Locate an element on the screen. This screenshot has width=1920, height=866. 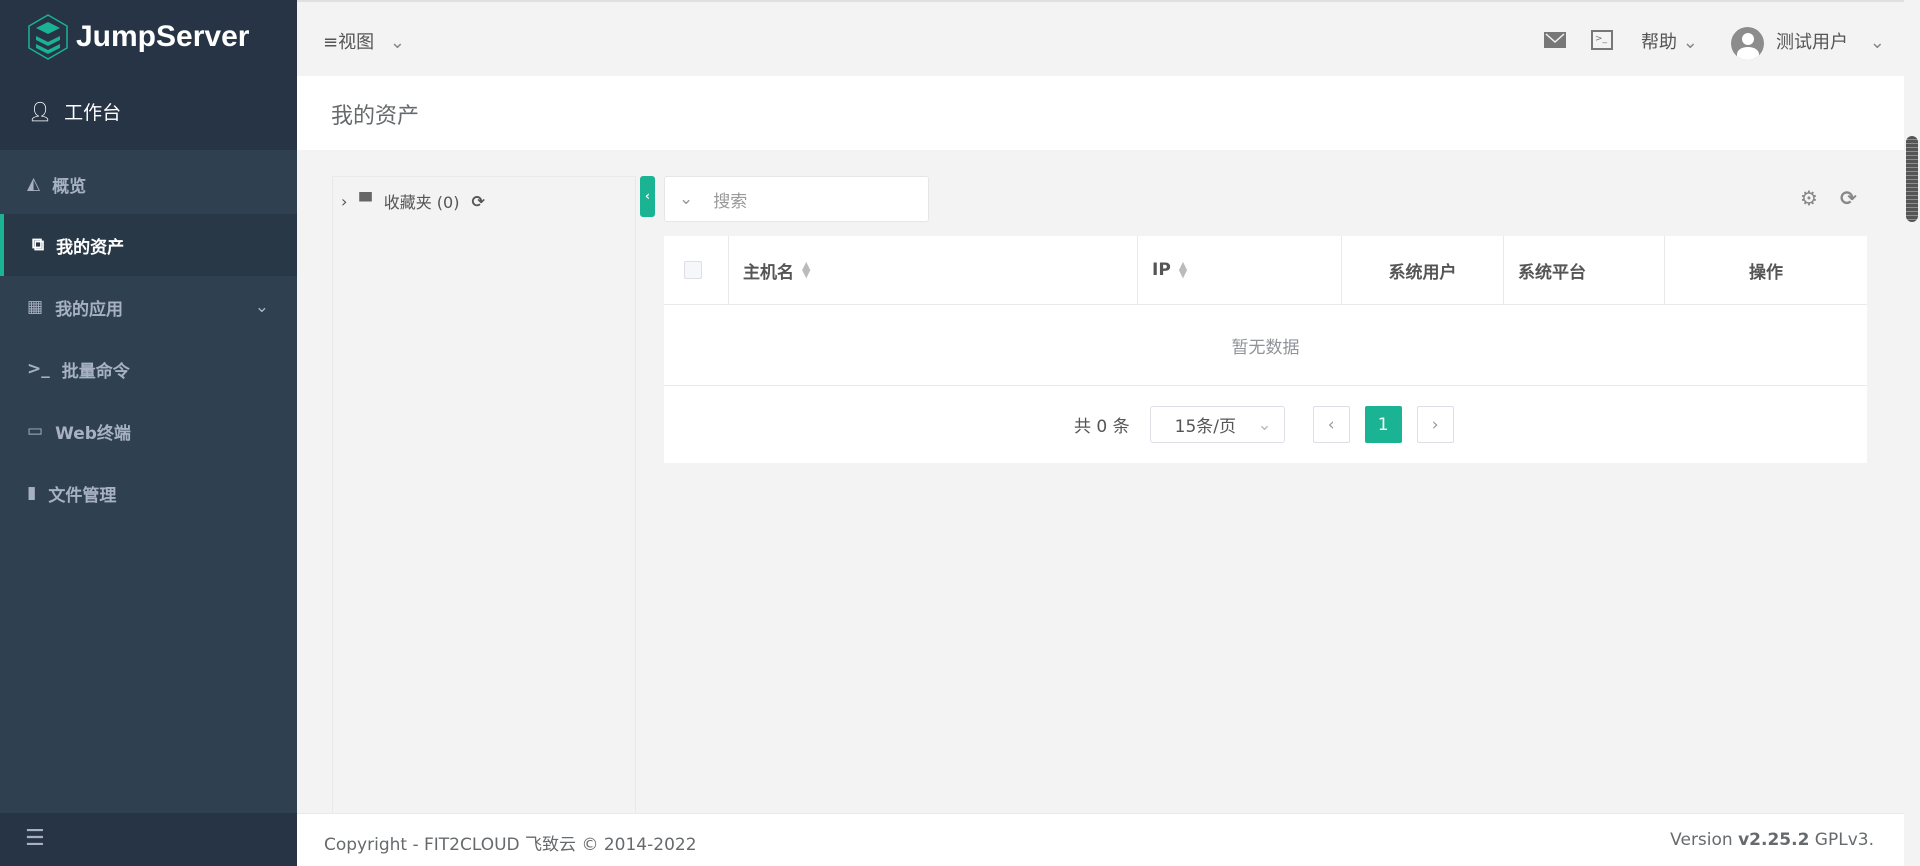
column-ip: IP ▲ ▼ is located at coordinates (1240, 270).